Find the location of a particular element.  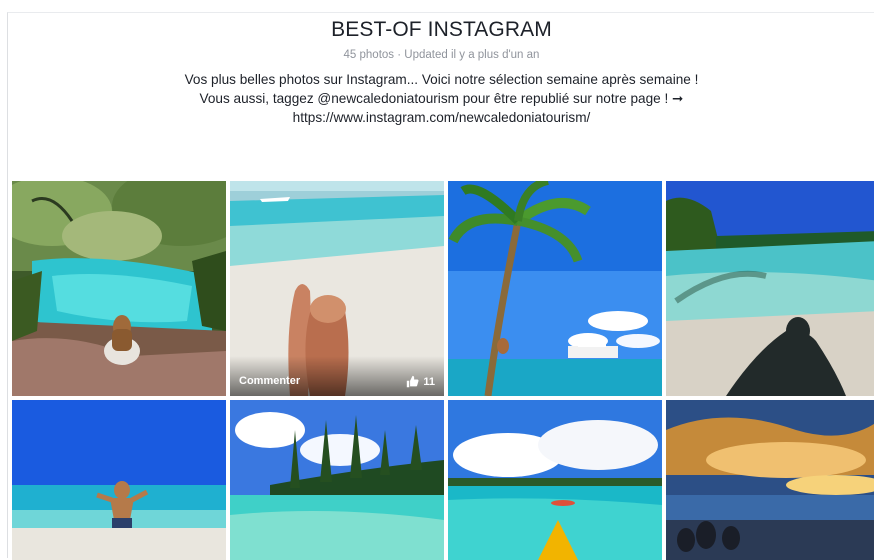

thumbs-up-icon is located at coordinates (412, 381).